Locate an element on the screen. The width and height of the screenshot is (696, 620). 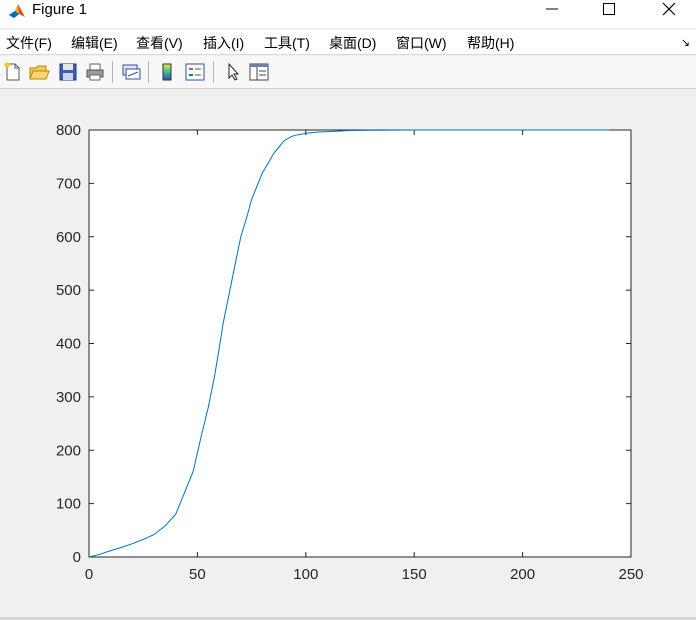
menu-desktop: 桌面(D) is located at coordinates (352, 43).